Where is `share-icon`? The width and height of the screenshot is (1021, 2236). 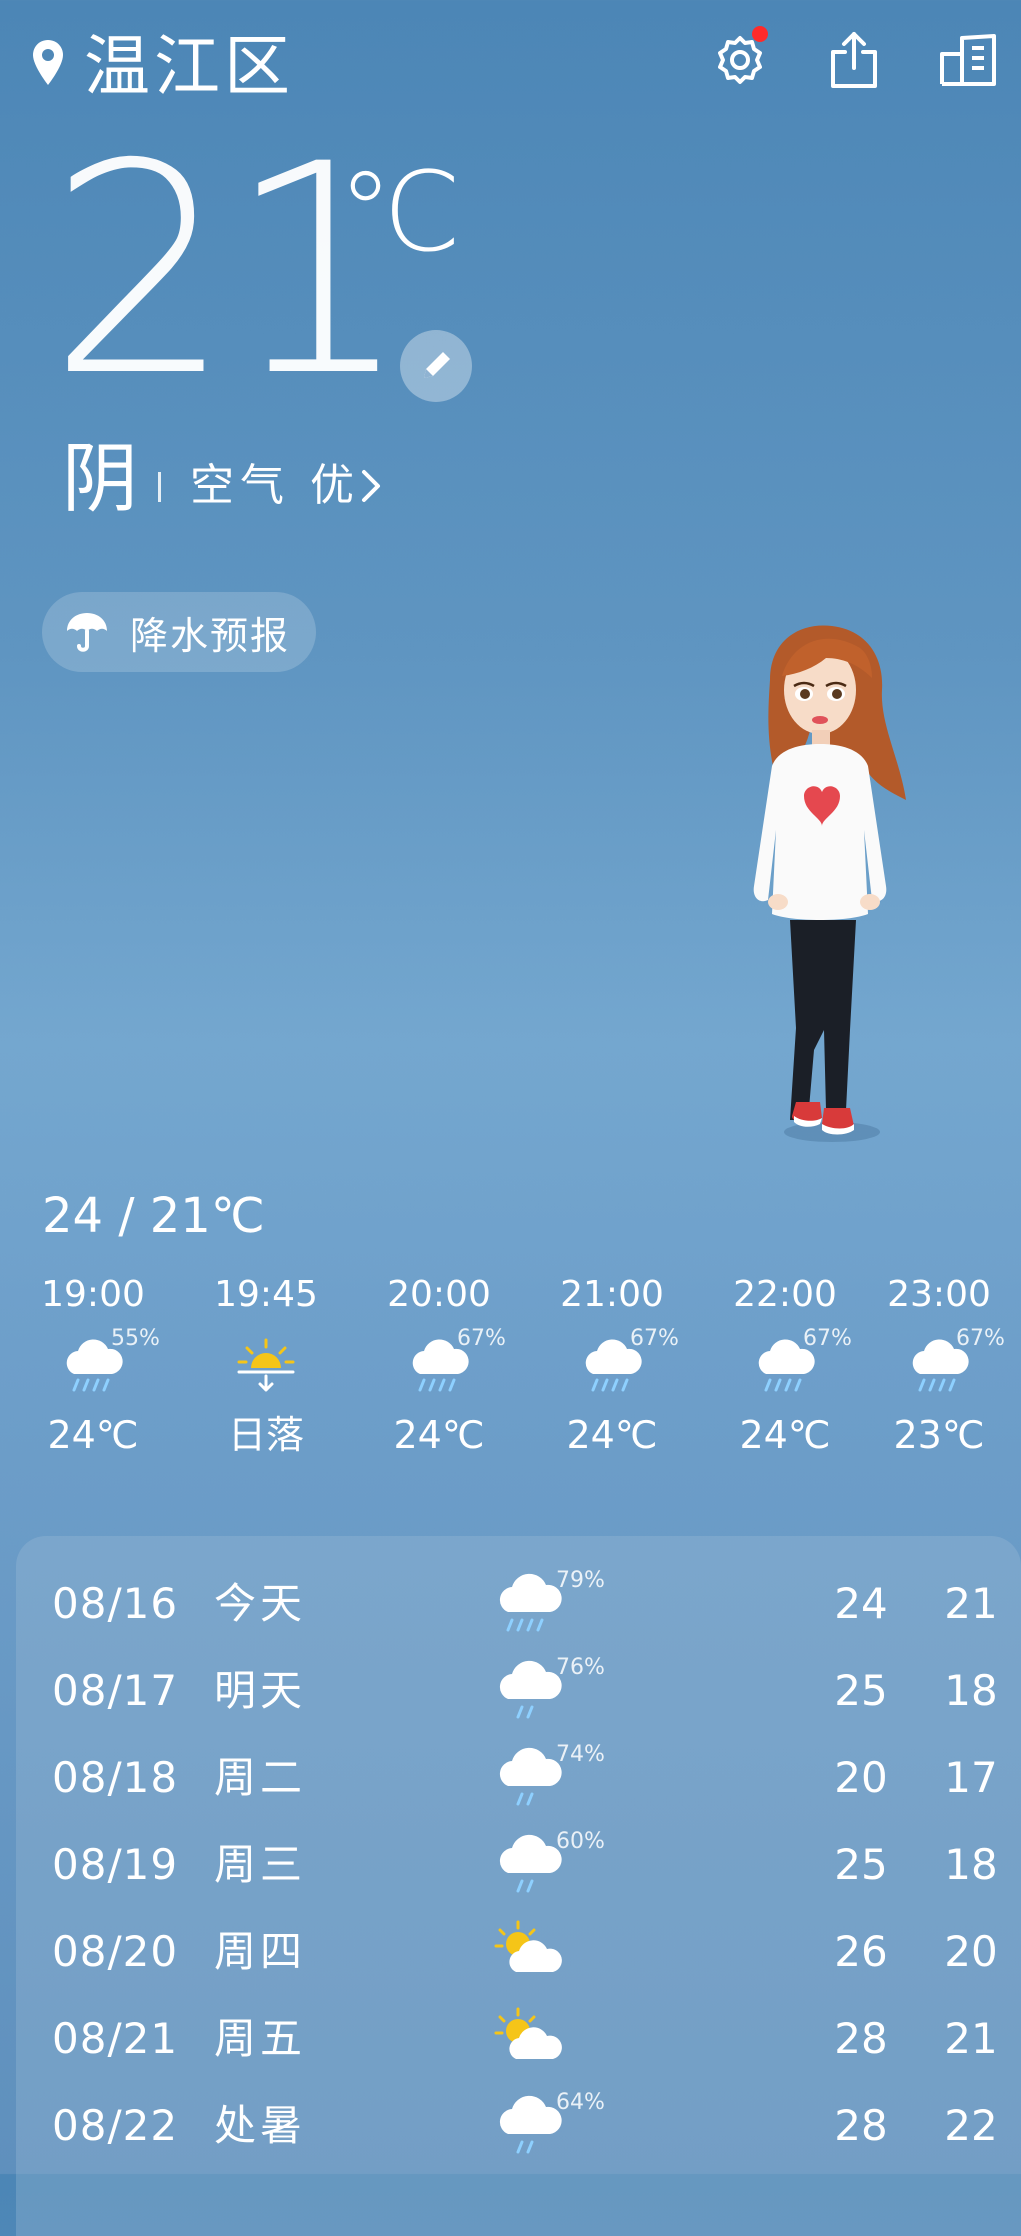
share-icon is located at coordinates (854, 60).